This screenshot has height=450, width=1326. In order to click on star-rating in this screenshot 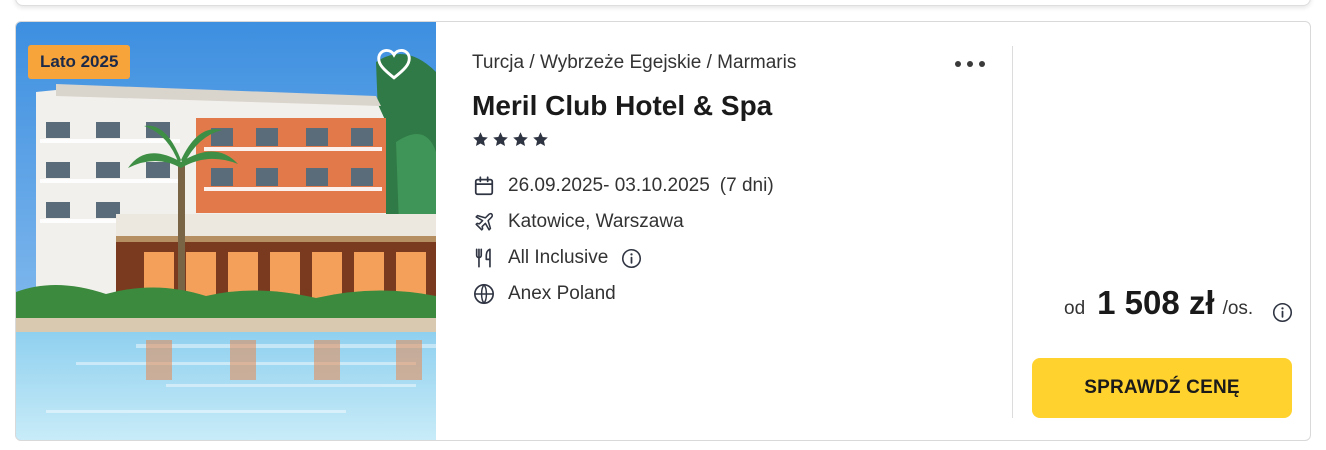, I will do `click(510, 139)`.